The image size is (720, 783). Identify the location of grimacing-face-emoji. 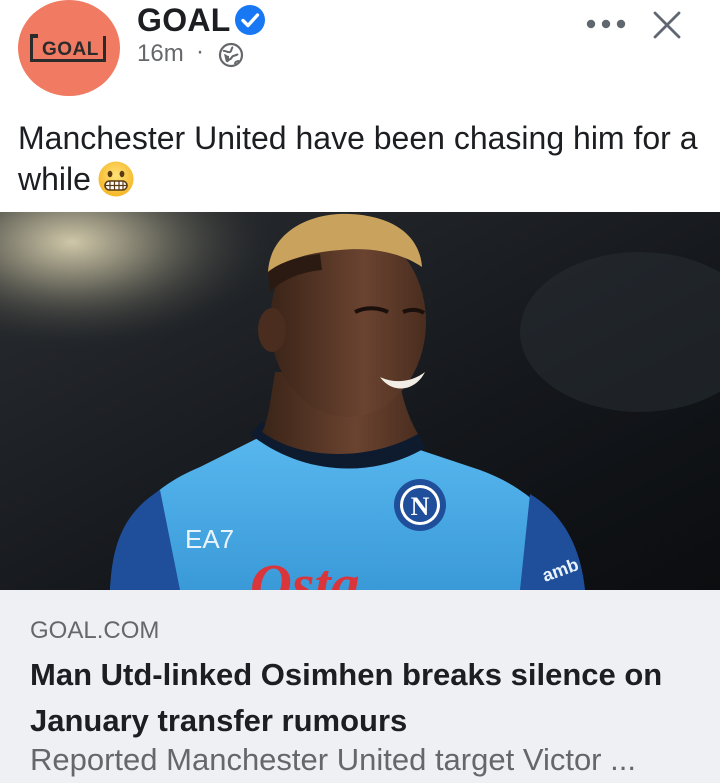
(116, 179).